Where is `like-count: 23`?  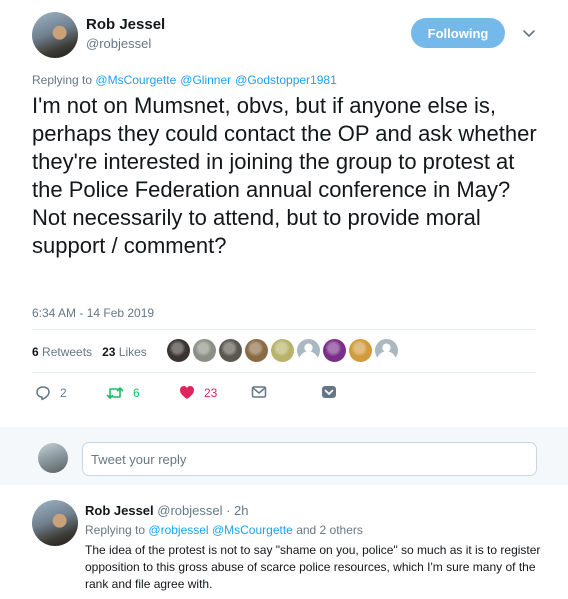
like-count: 23 is located at coordinates (211, 392).